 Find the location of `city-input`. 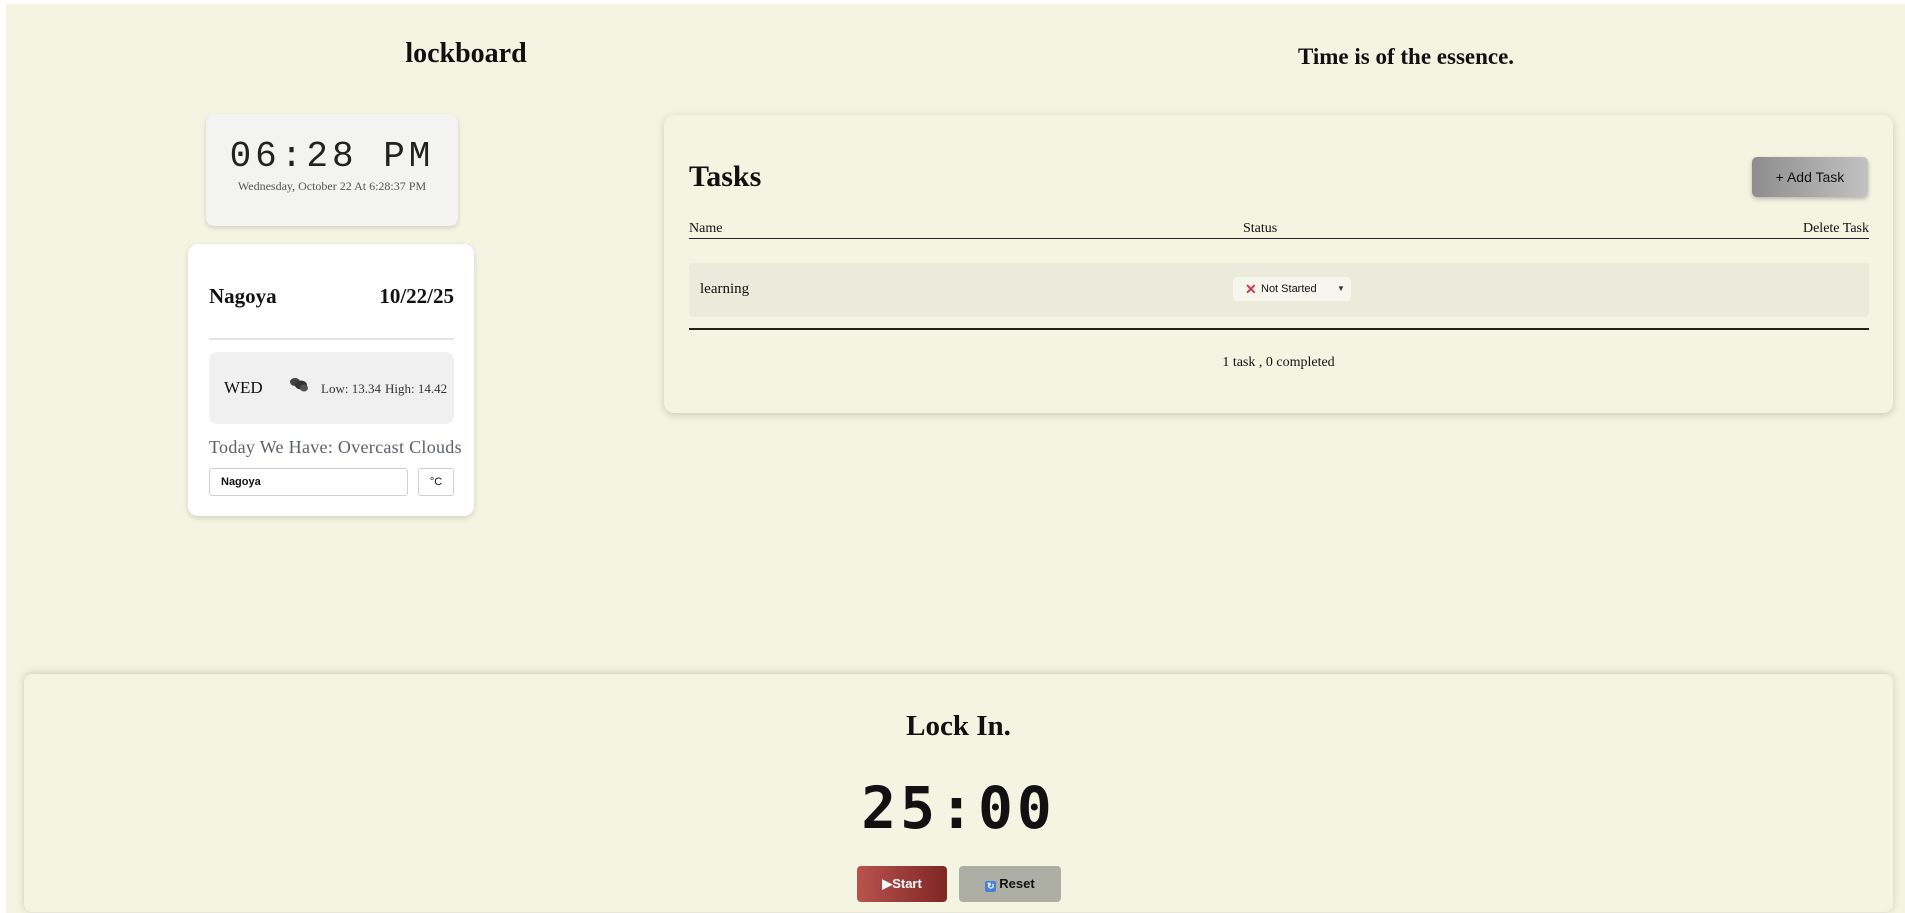

city-input is located at coordinates (308, 482).